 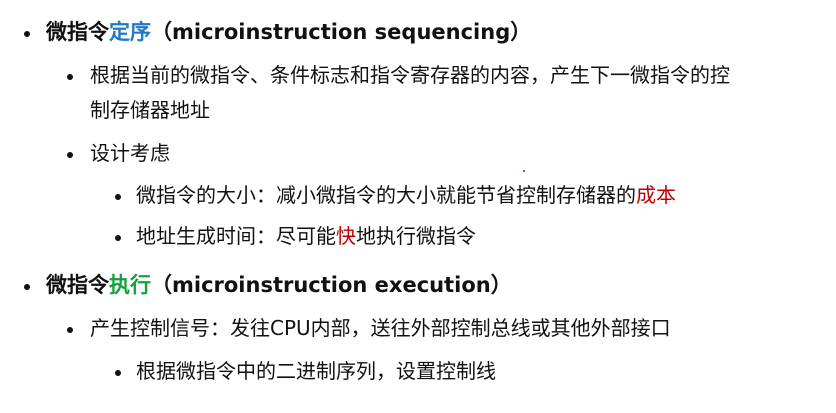 I want to click on section1-item2: 设计考虑, so click(x=130, y=153).